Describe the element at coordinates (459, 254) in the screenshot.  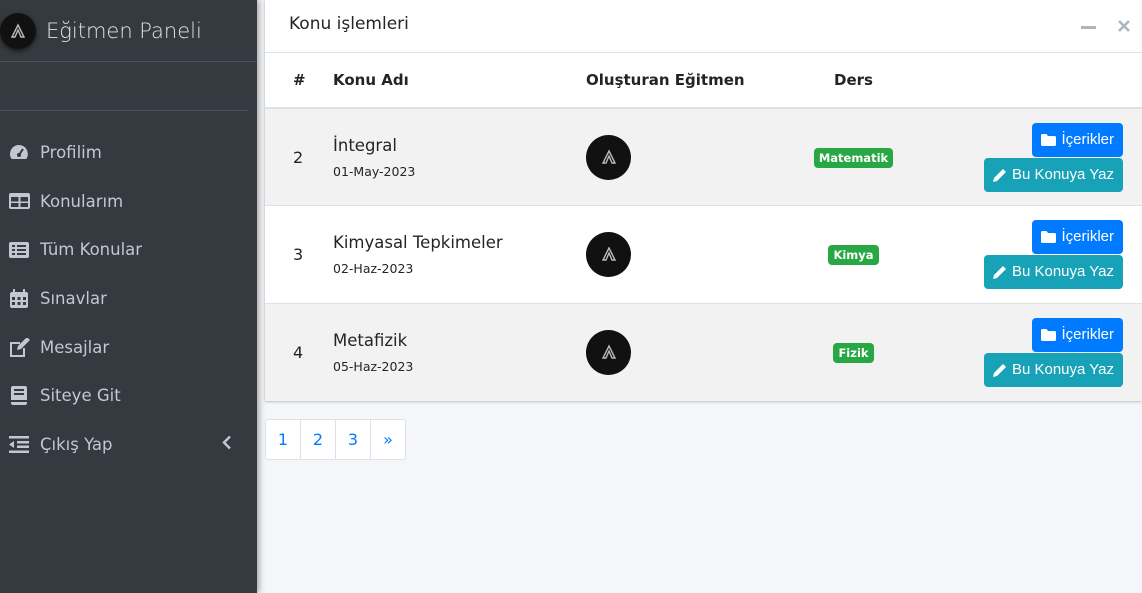
I see `topic-cell: Kimyasal Tepkimeler 02-Haz-2023` at that location.